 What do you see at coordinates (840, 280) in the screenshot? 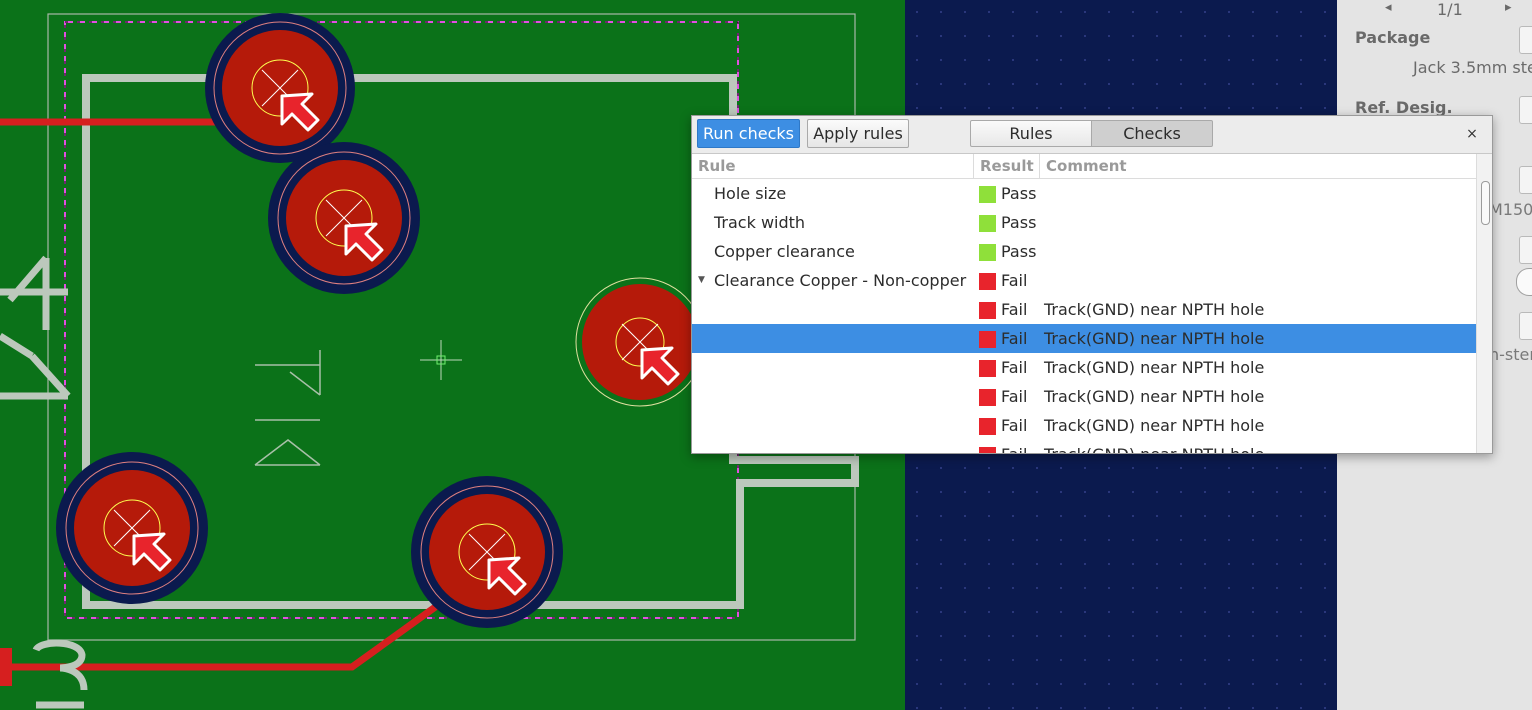
I see `rule-name: Clearance Copper - Non-copper` at bounding box center [840, 280].